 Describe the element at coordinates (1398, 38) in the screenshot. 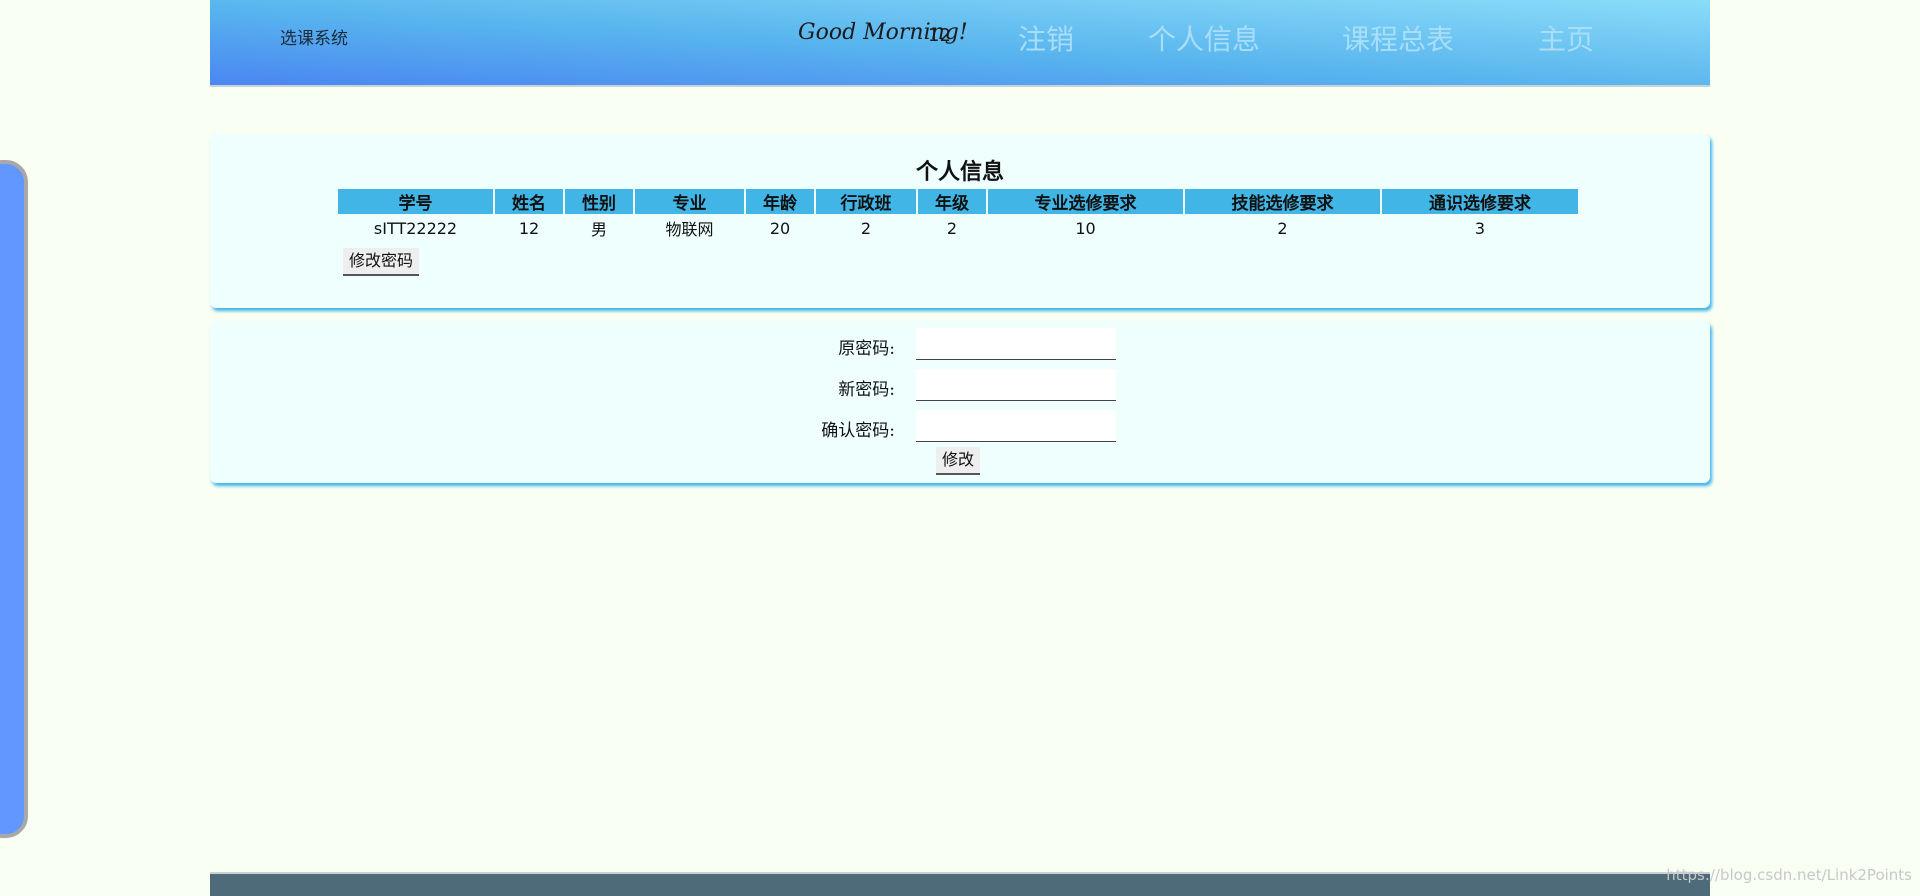

I see `nav-course-table: 课程总表` at that location.